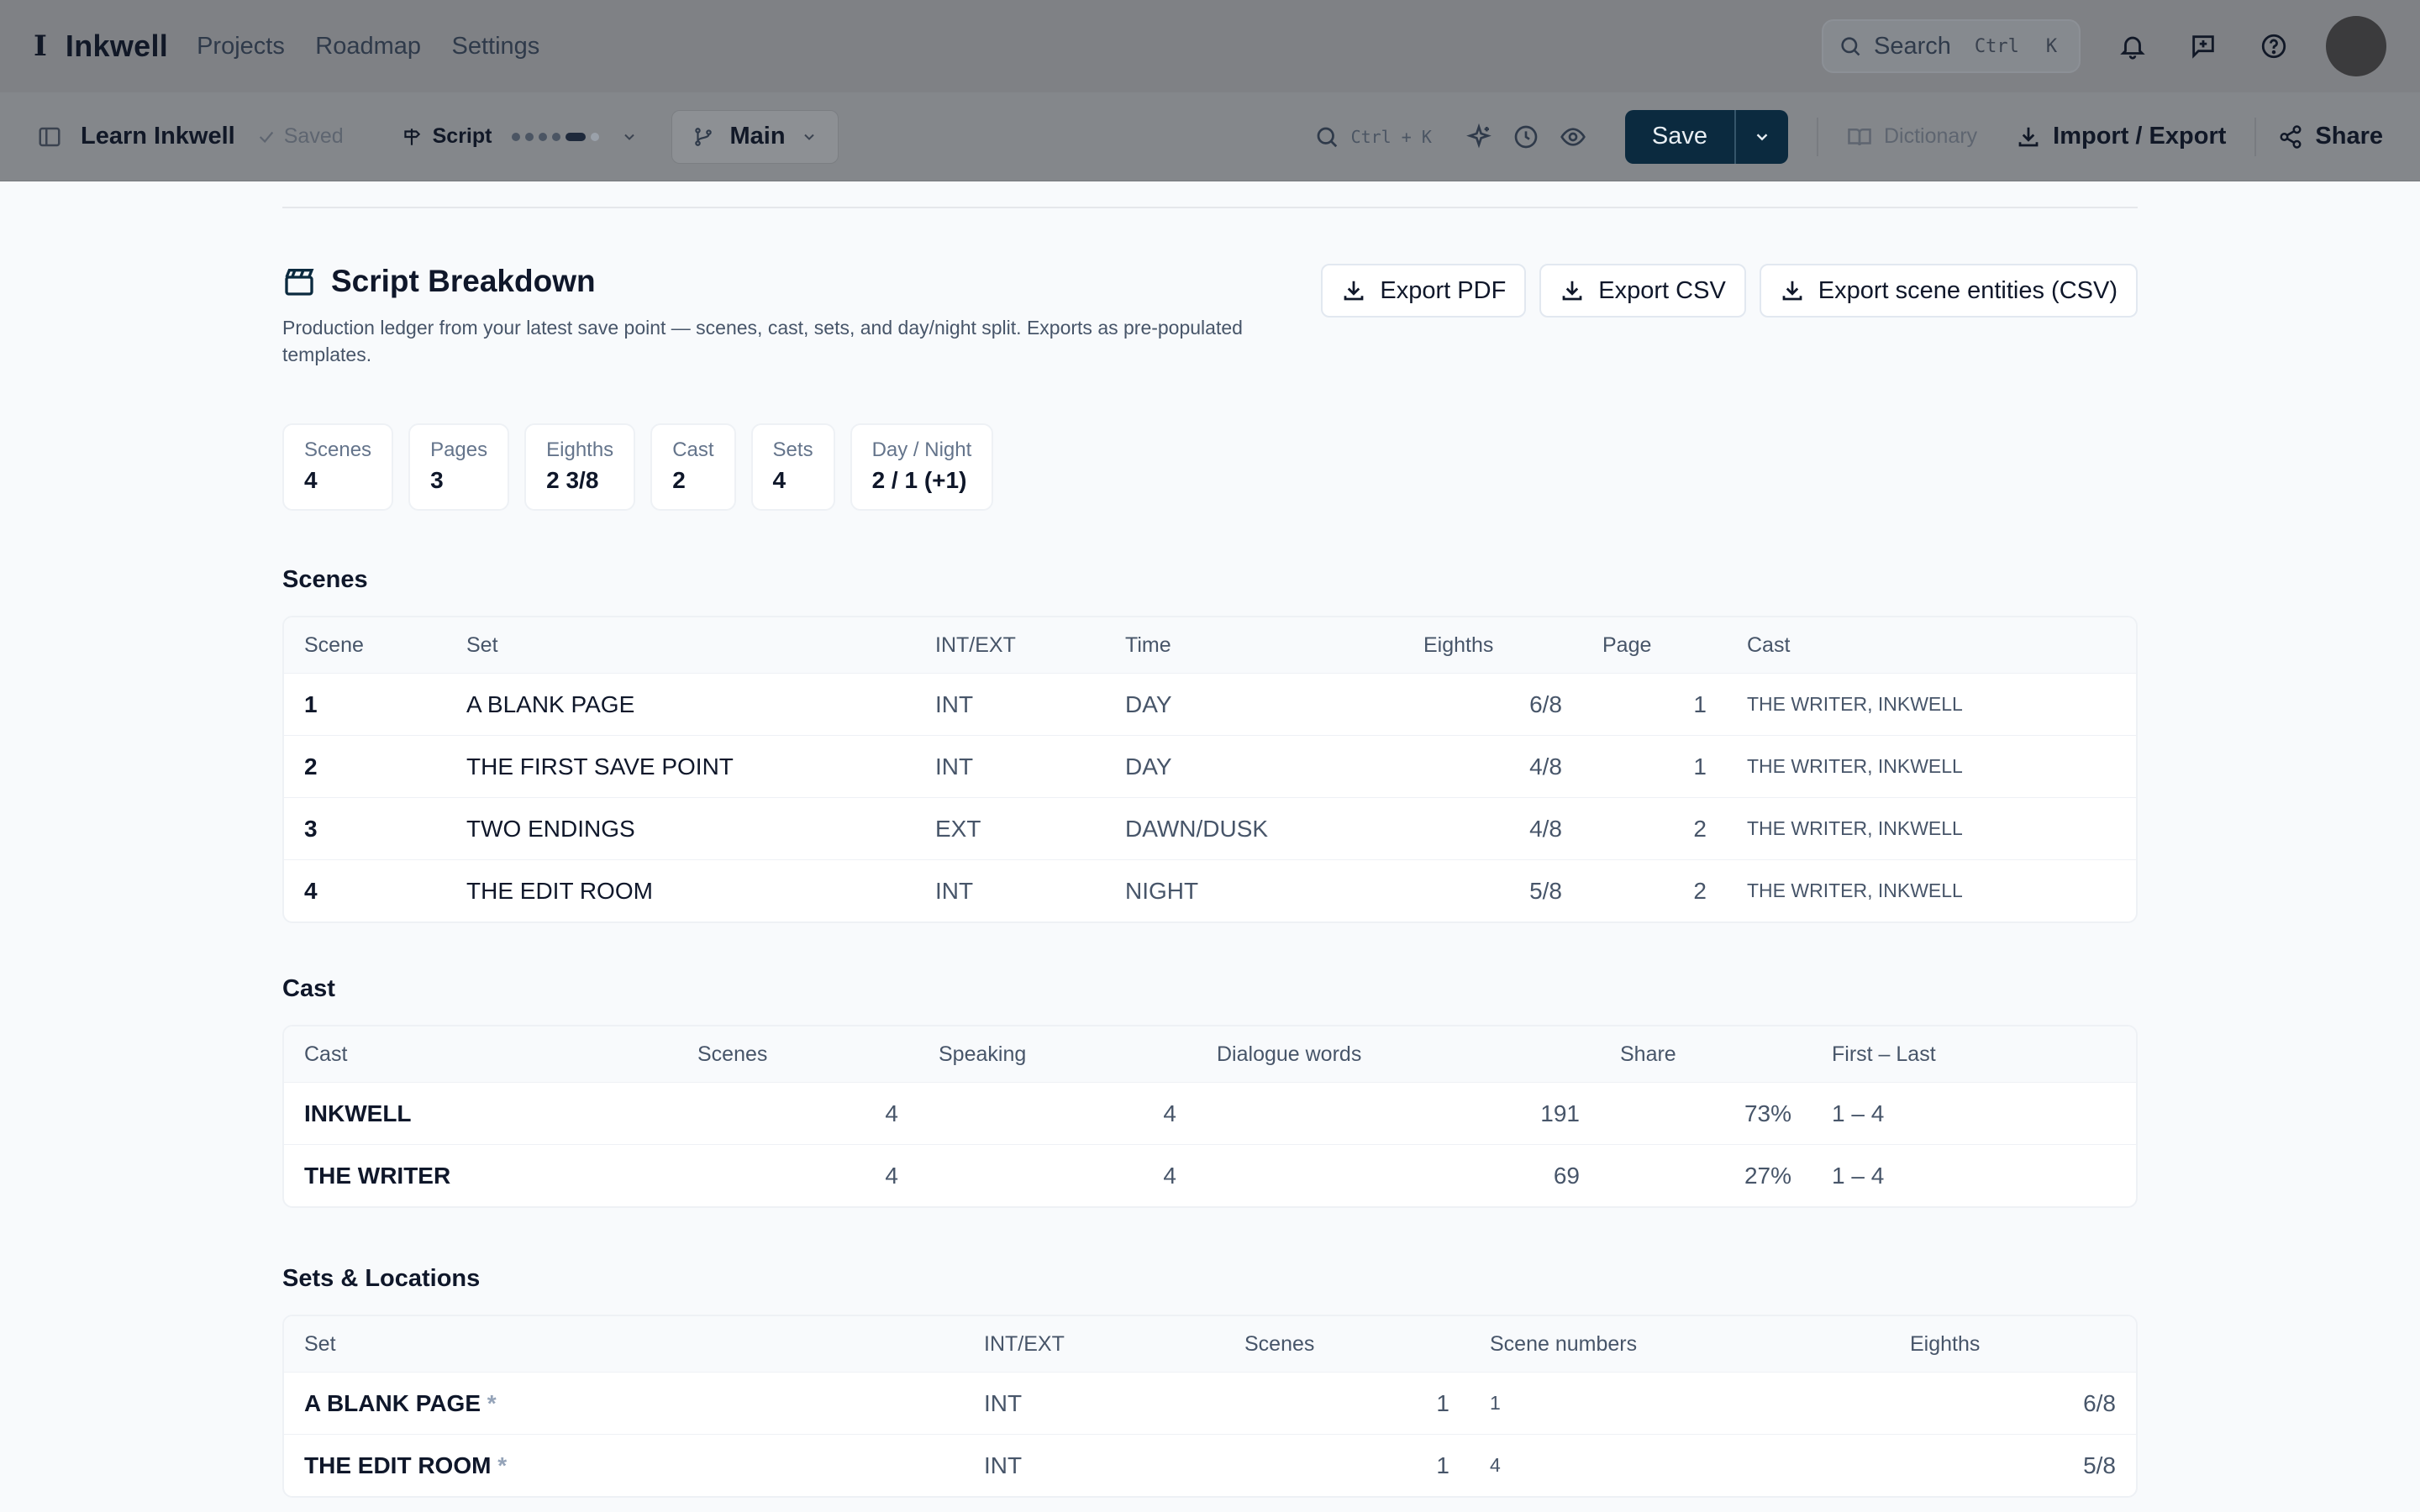 The width and height of the screenshot is (2420, 1512). Describe the element at coordinates (551, 703) in the screenshot. I see `scene-set: A BLANK PAGE` at that location.